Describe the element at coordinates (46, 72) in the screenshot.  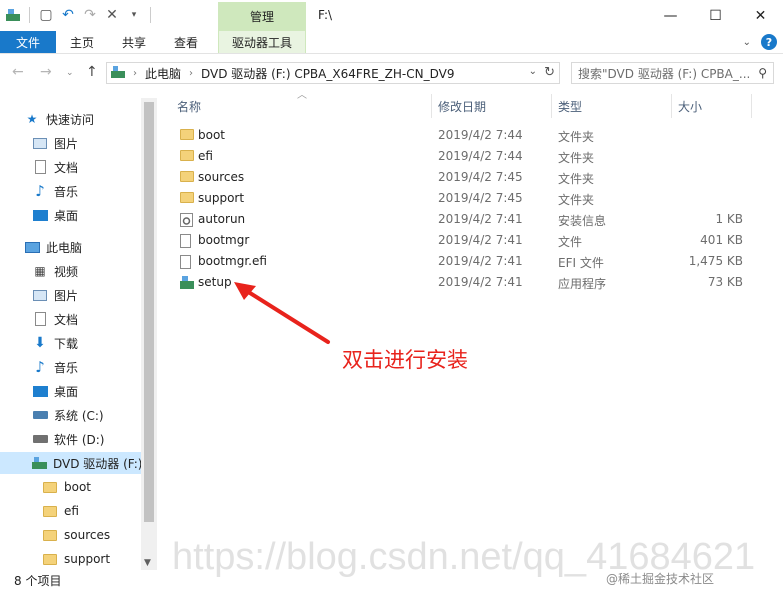
I see `forward-icon: →` at that location.